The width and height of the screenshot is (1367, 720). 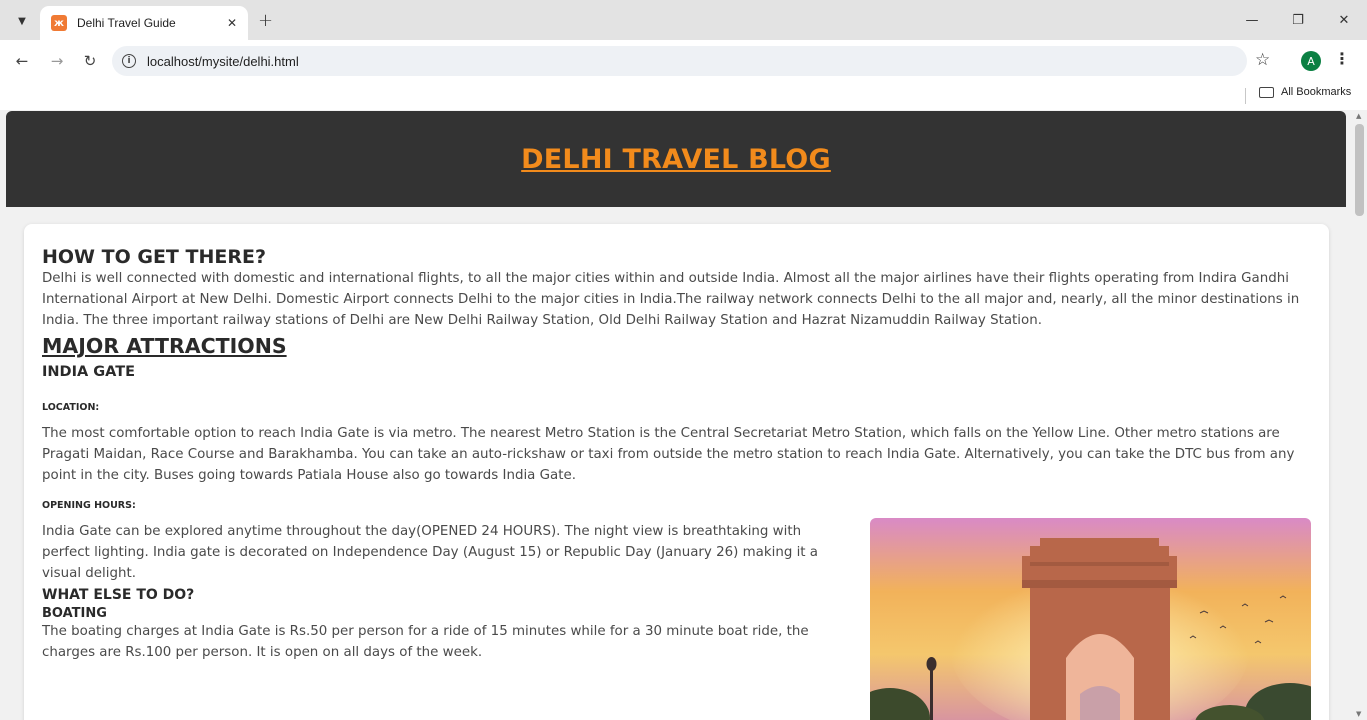 I want to click on opening-hours-label: OPENING HOURS:, so click(x=89, y=505).